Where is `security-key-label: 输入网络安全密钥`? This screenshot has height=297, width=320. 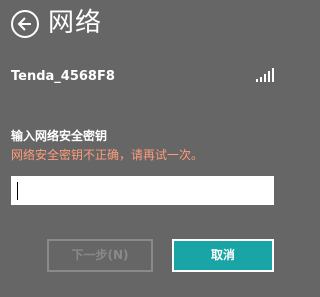
security-key-label: 输入网络安全密钥 is located at coordinates (59, 136).